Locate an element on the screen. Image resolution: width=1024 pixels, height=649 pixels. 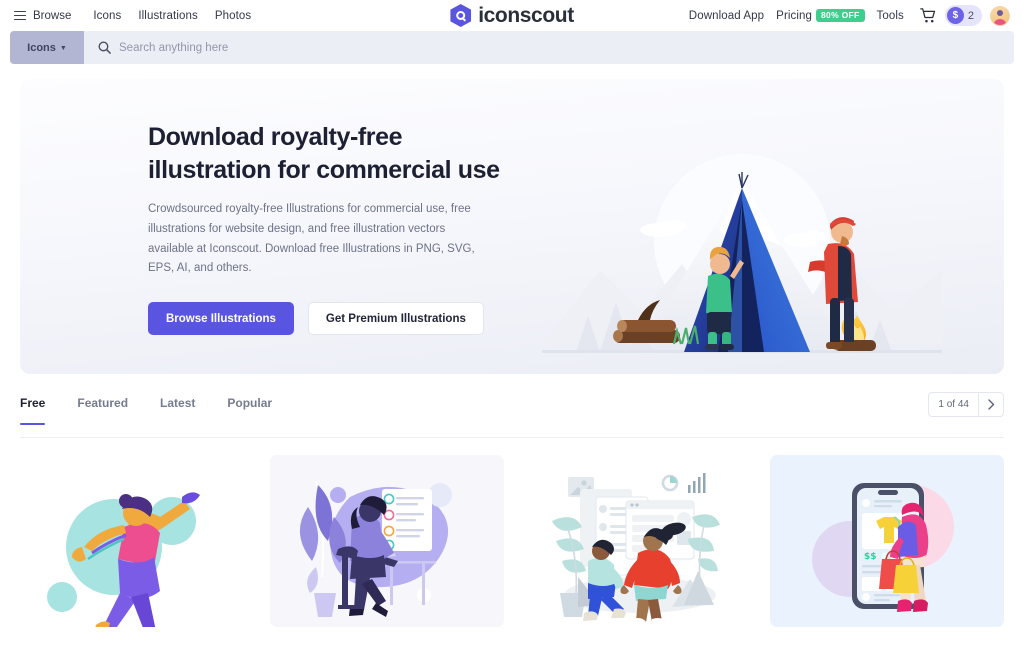
illustration-card-online-shopping: $$ is located at coordinates (887, 541).